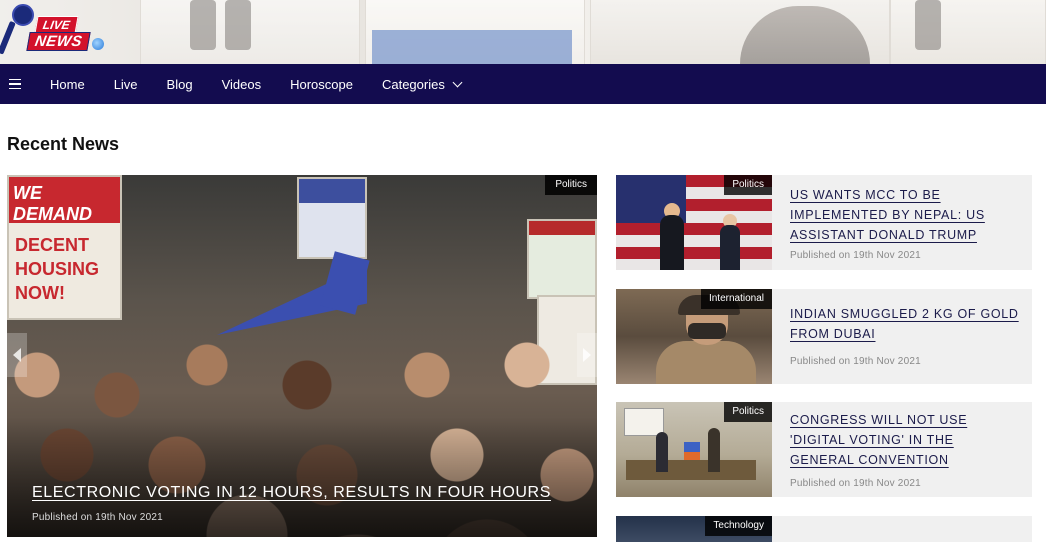 The width and height of the screenshot is (1046, 542). I want to click on nav-blog: Blog, so click(180, 84).